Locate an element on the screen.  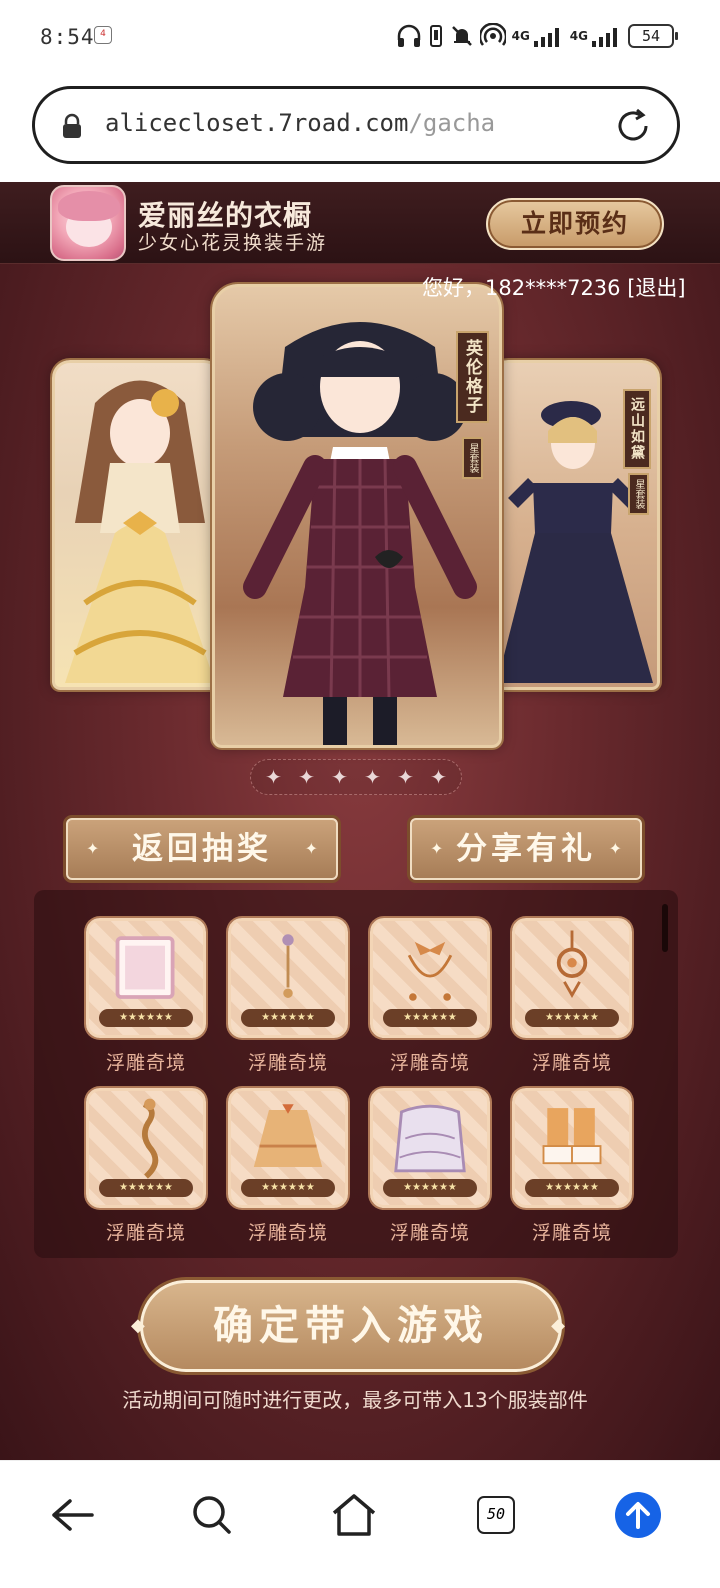
outfit-tag-center: 星套装 is located at coordinates (472, 458).